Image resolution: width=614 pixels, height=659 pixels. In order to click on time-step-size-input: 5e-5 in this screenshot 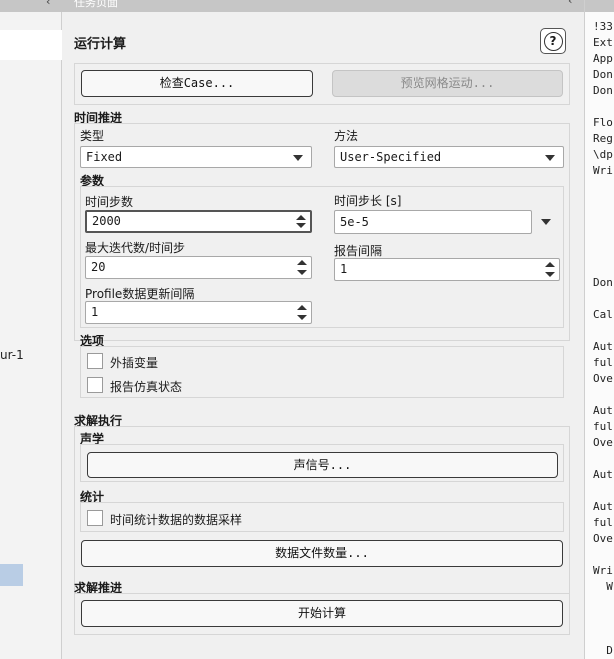, I will do `click(433, 222)`.